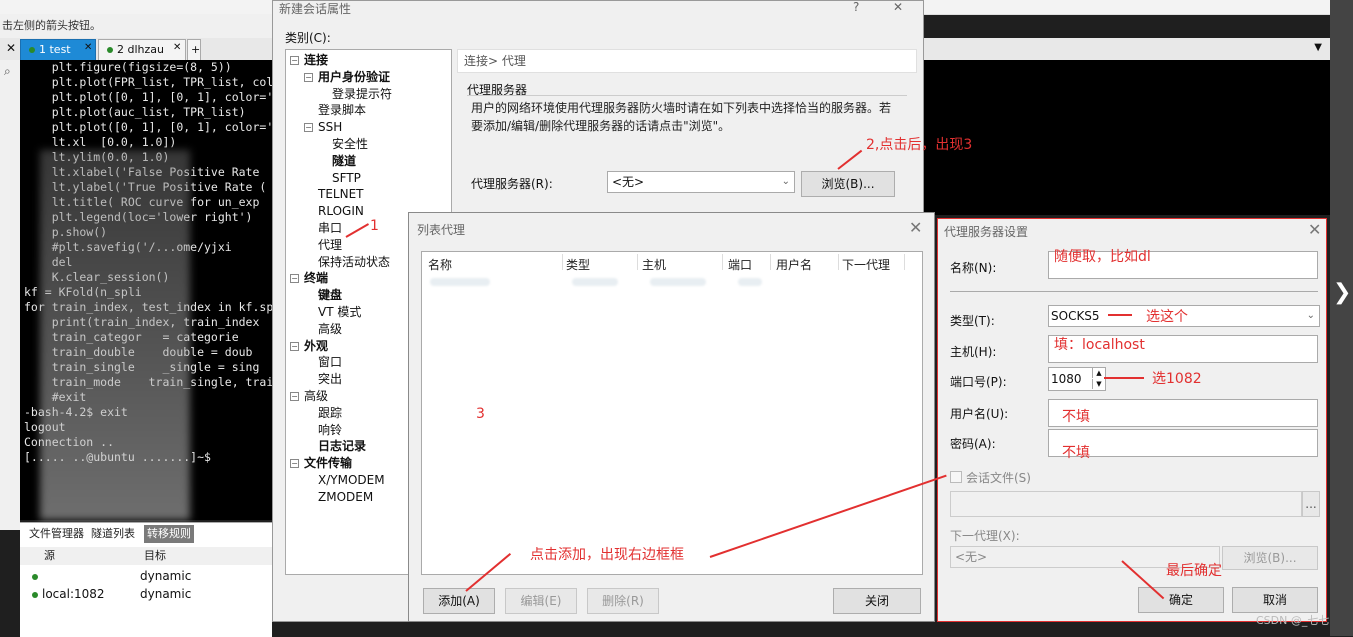 Image resolution: width=1353 pixels, height=637 pixels. I want to click on chevron-down-icon: ▼, so click(1318, 47).